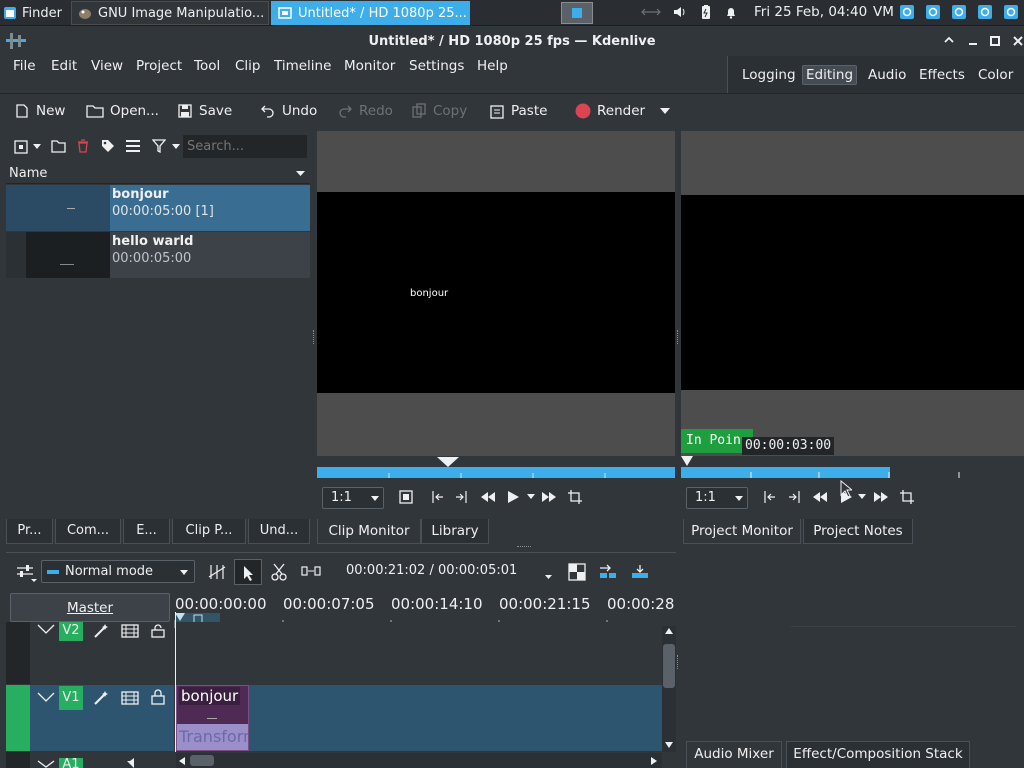 The height and width of the screenshot is (768, 1024). What do you see at coordinates (133, 762) in the screenshot?
I see `speaker-icon` at bounding box center [133, 762].